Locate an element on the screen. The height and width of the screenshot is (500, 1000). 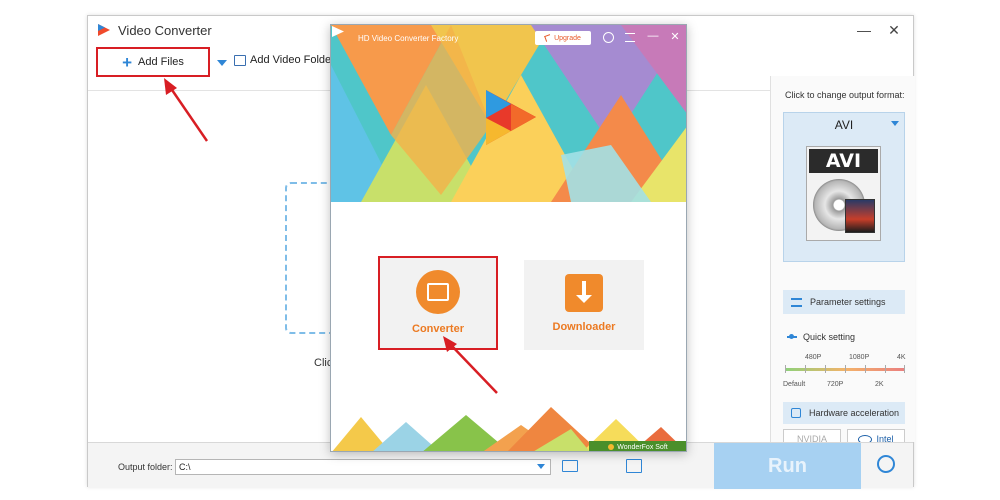
quick-setting-ticks is located at coordinates (845, 369).